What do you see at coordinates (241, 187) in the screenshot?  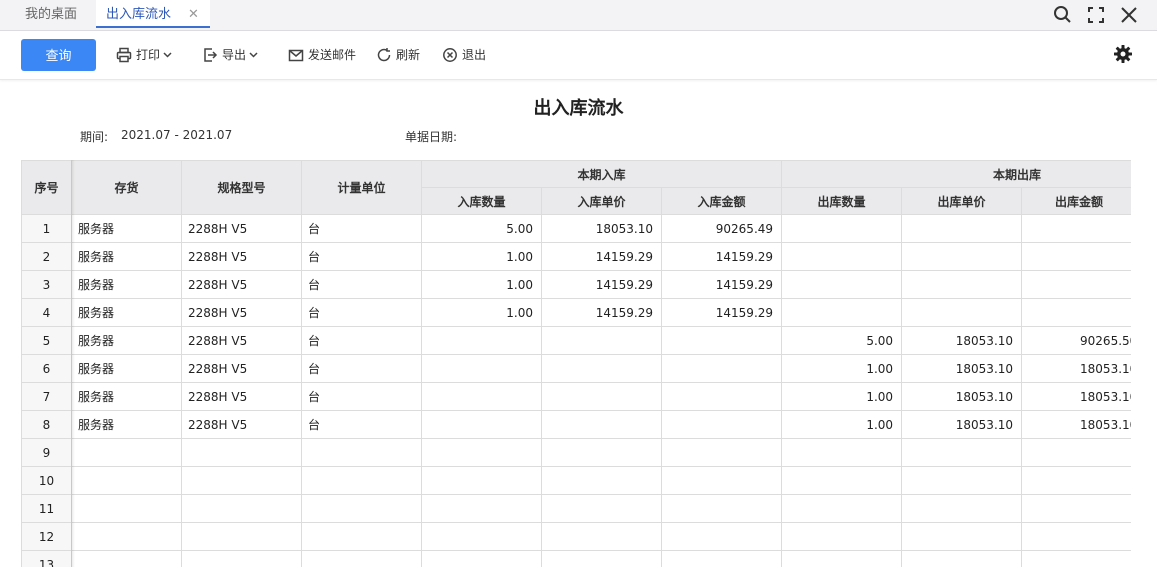 I see `col-header-spec: 规格型号` at bounding box center [241, 187].